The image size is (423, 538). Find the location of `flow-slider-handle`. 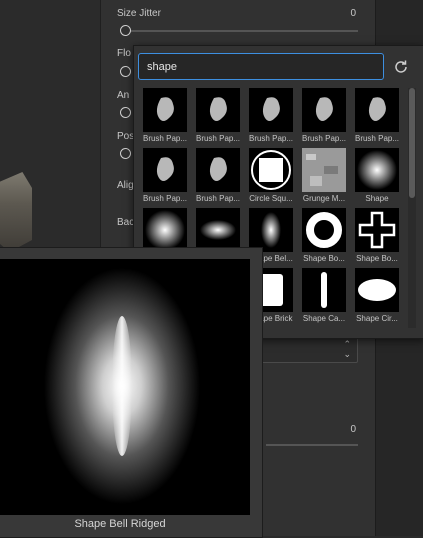

flow-slider-handle is located at coordinates (125, 71).